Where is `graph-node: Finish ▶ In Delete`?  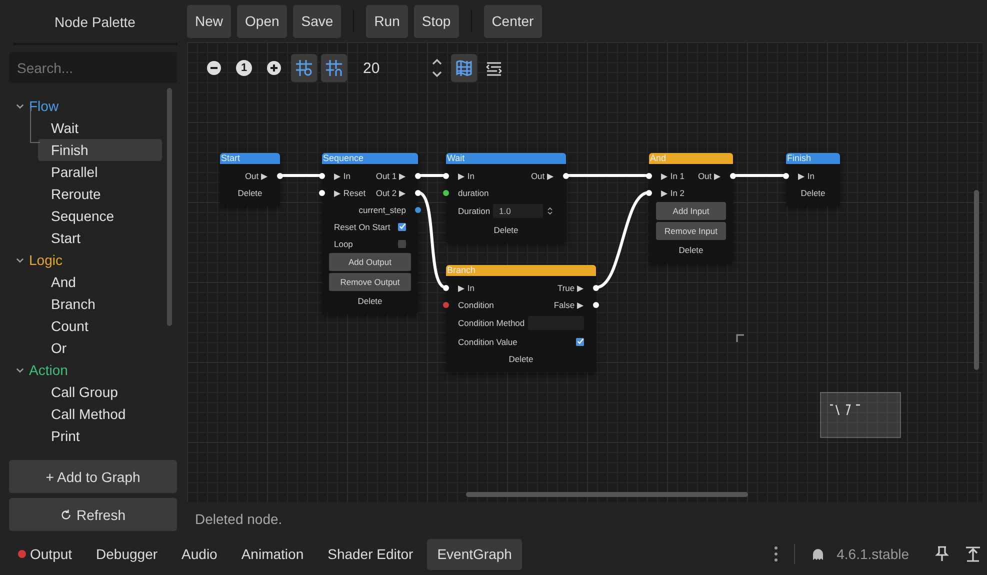
graph-node: Finish ▶ In Delete is located at coordinates (813, 179).